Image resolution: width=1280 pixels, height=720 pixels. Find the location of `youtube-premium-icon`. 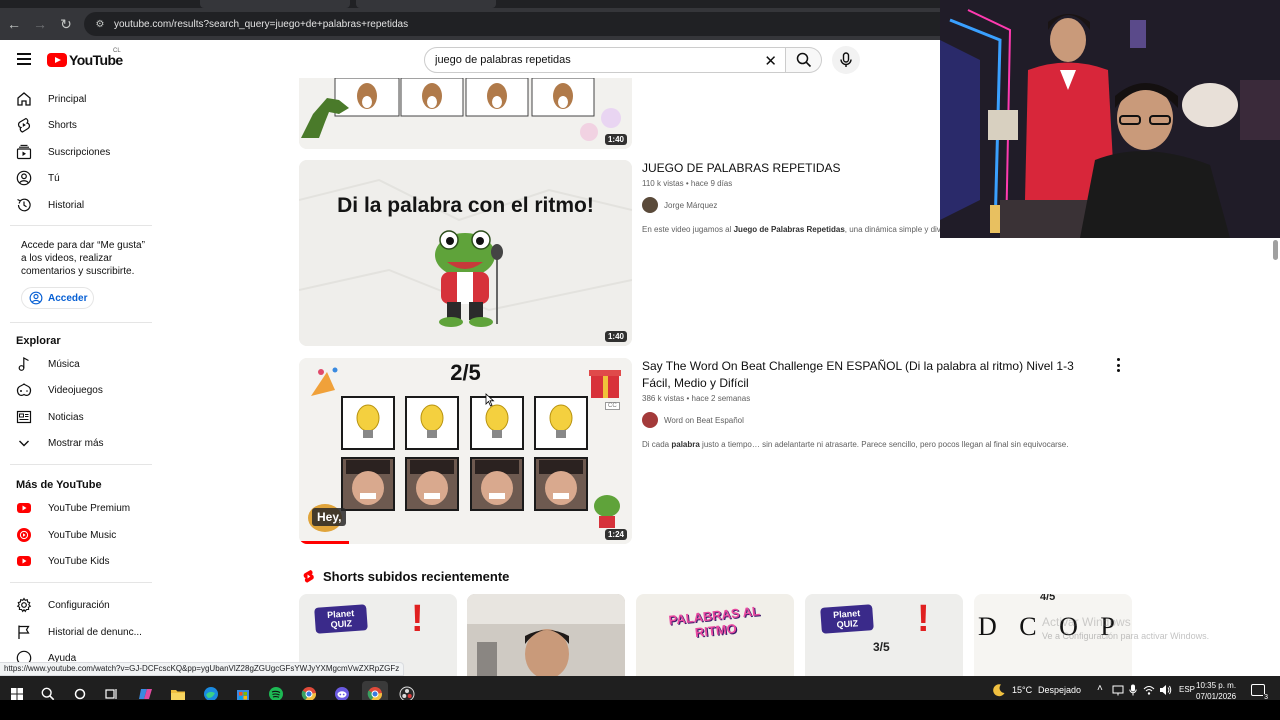

youtube-premium-icon is located at coordinates (24, 508).